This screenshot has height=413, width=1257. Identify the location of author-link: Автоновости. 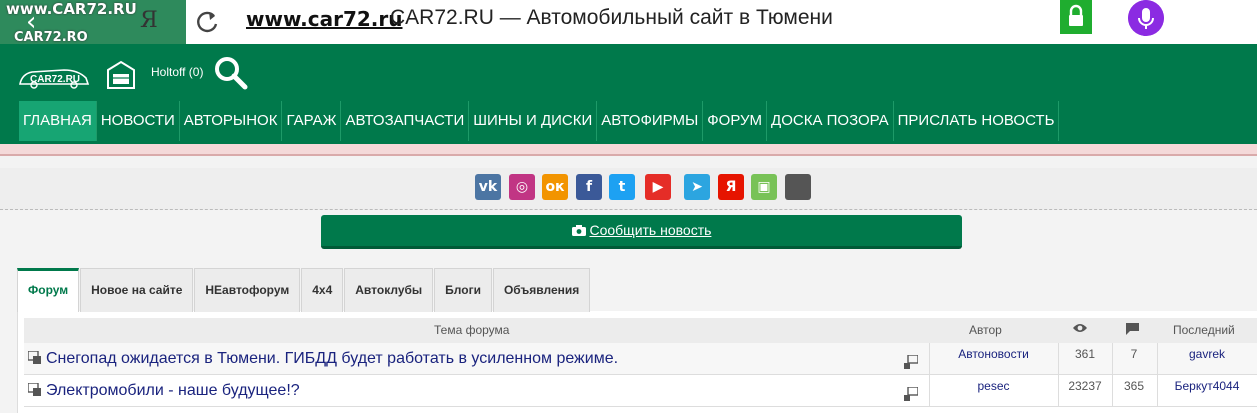
(993, 354).